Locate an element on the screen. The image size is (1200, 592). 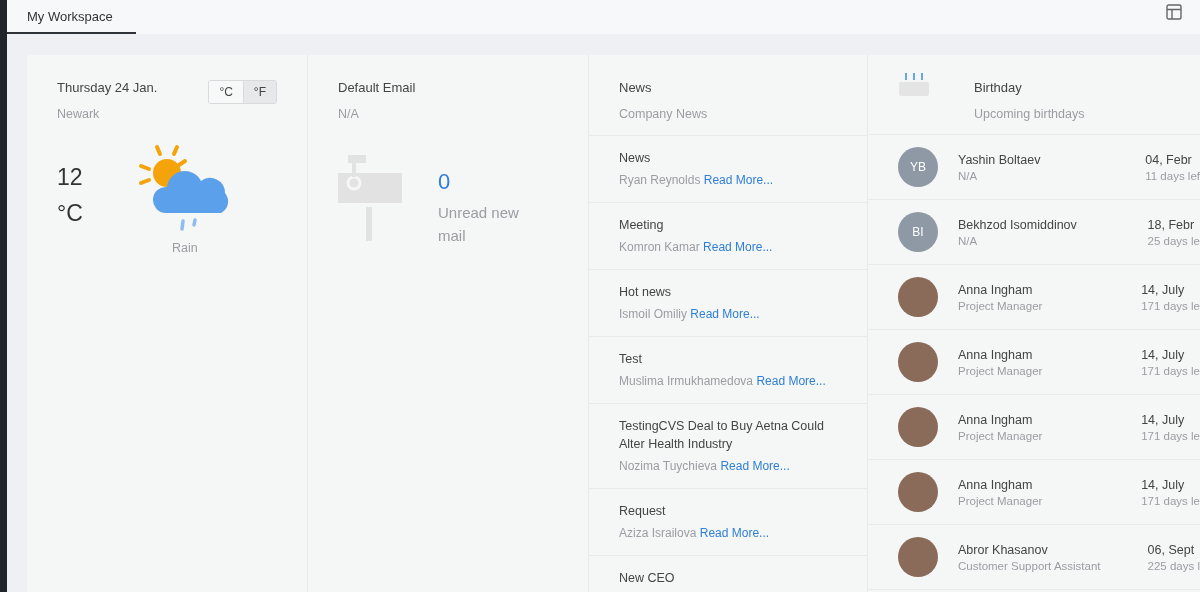
news-headline: Test is located at coordinates (631, 359).